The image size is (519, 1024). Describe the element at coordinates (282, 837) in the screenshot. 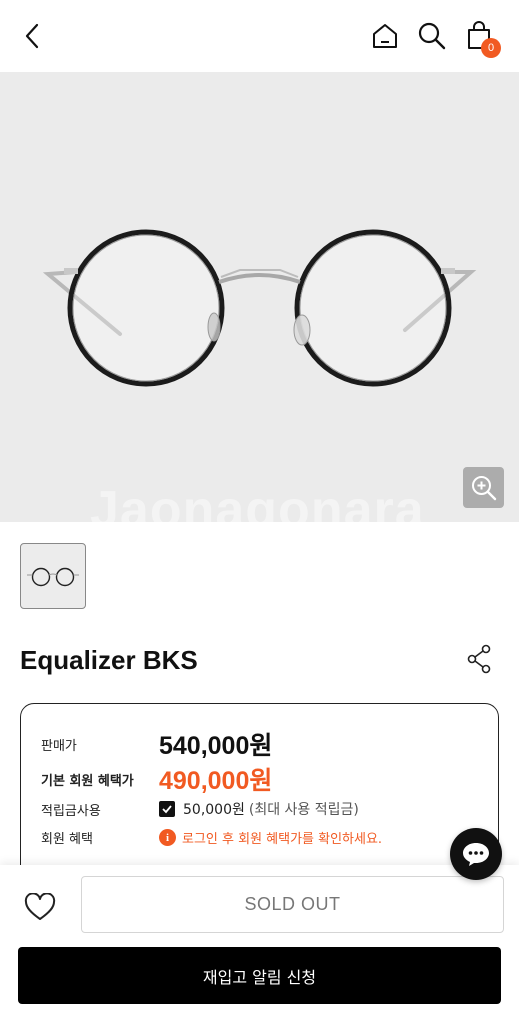

I see `login-benefit-message: 로그인 후 회원 혜택가를 확인하세요.` at that location.